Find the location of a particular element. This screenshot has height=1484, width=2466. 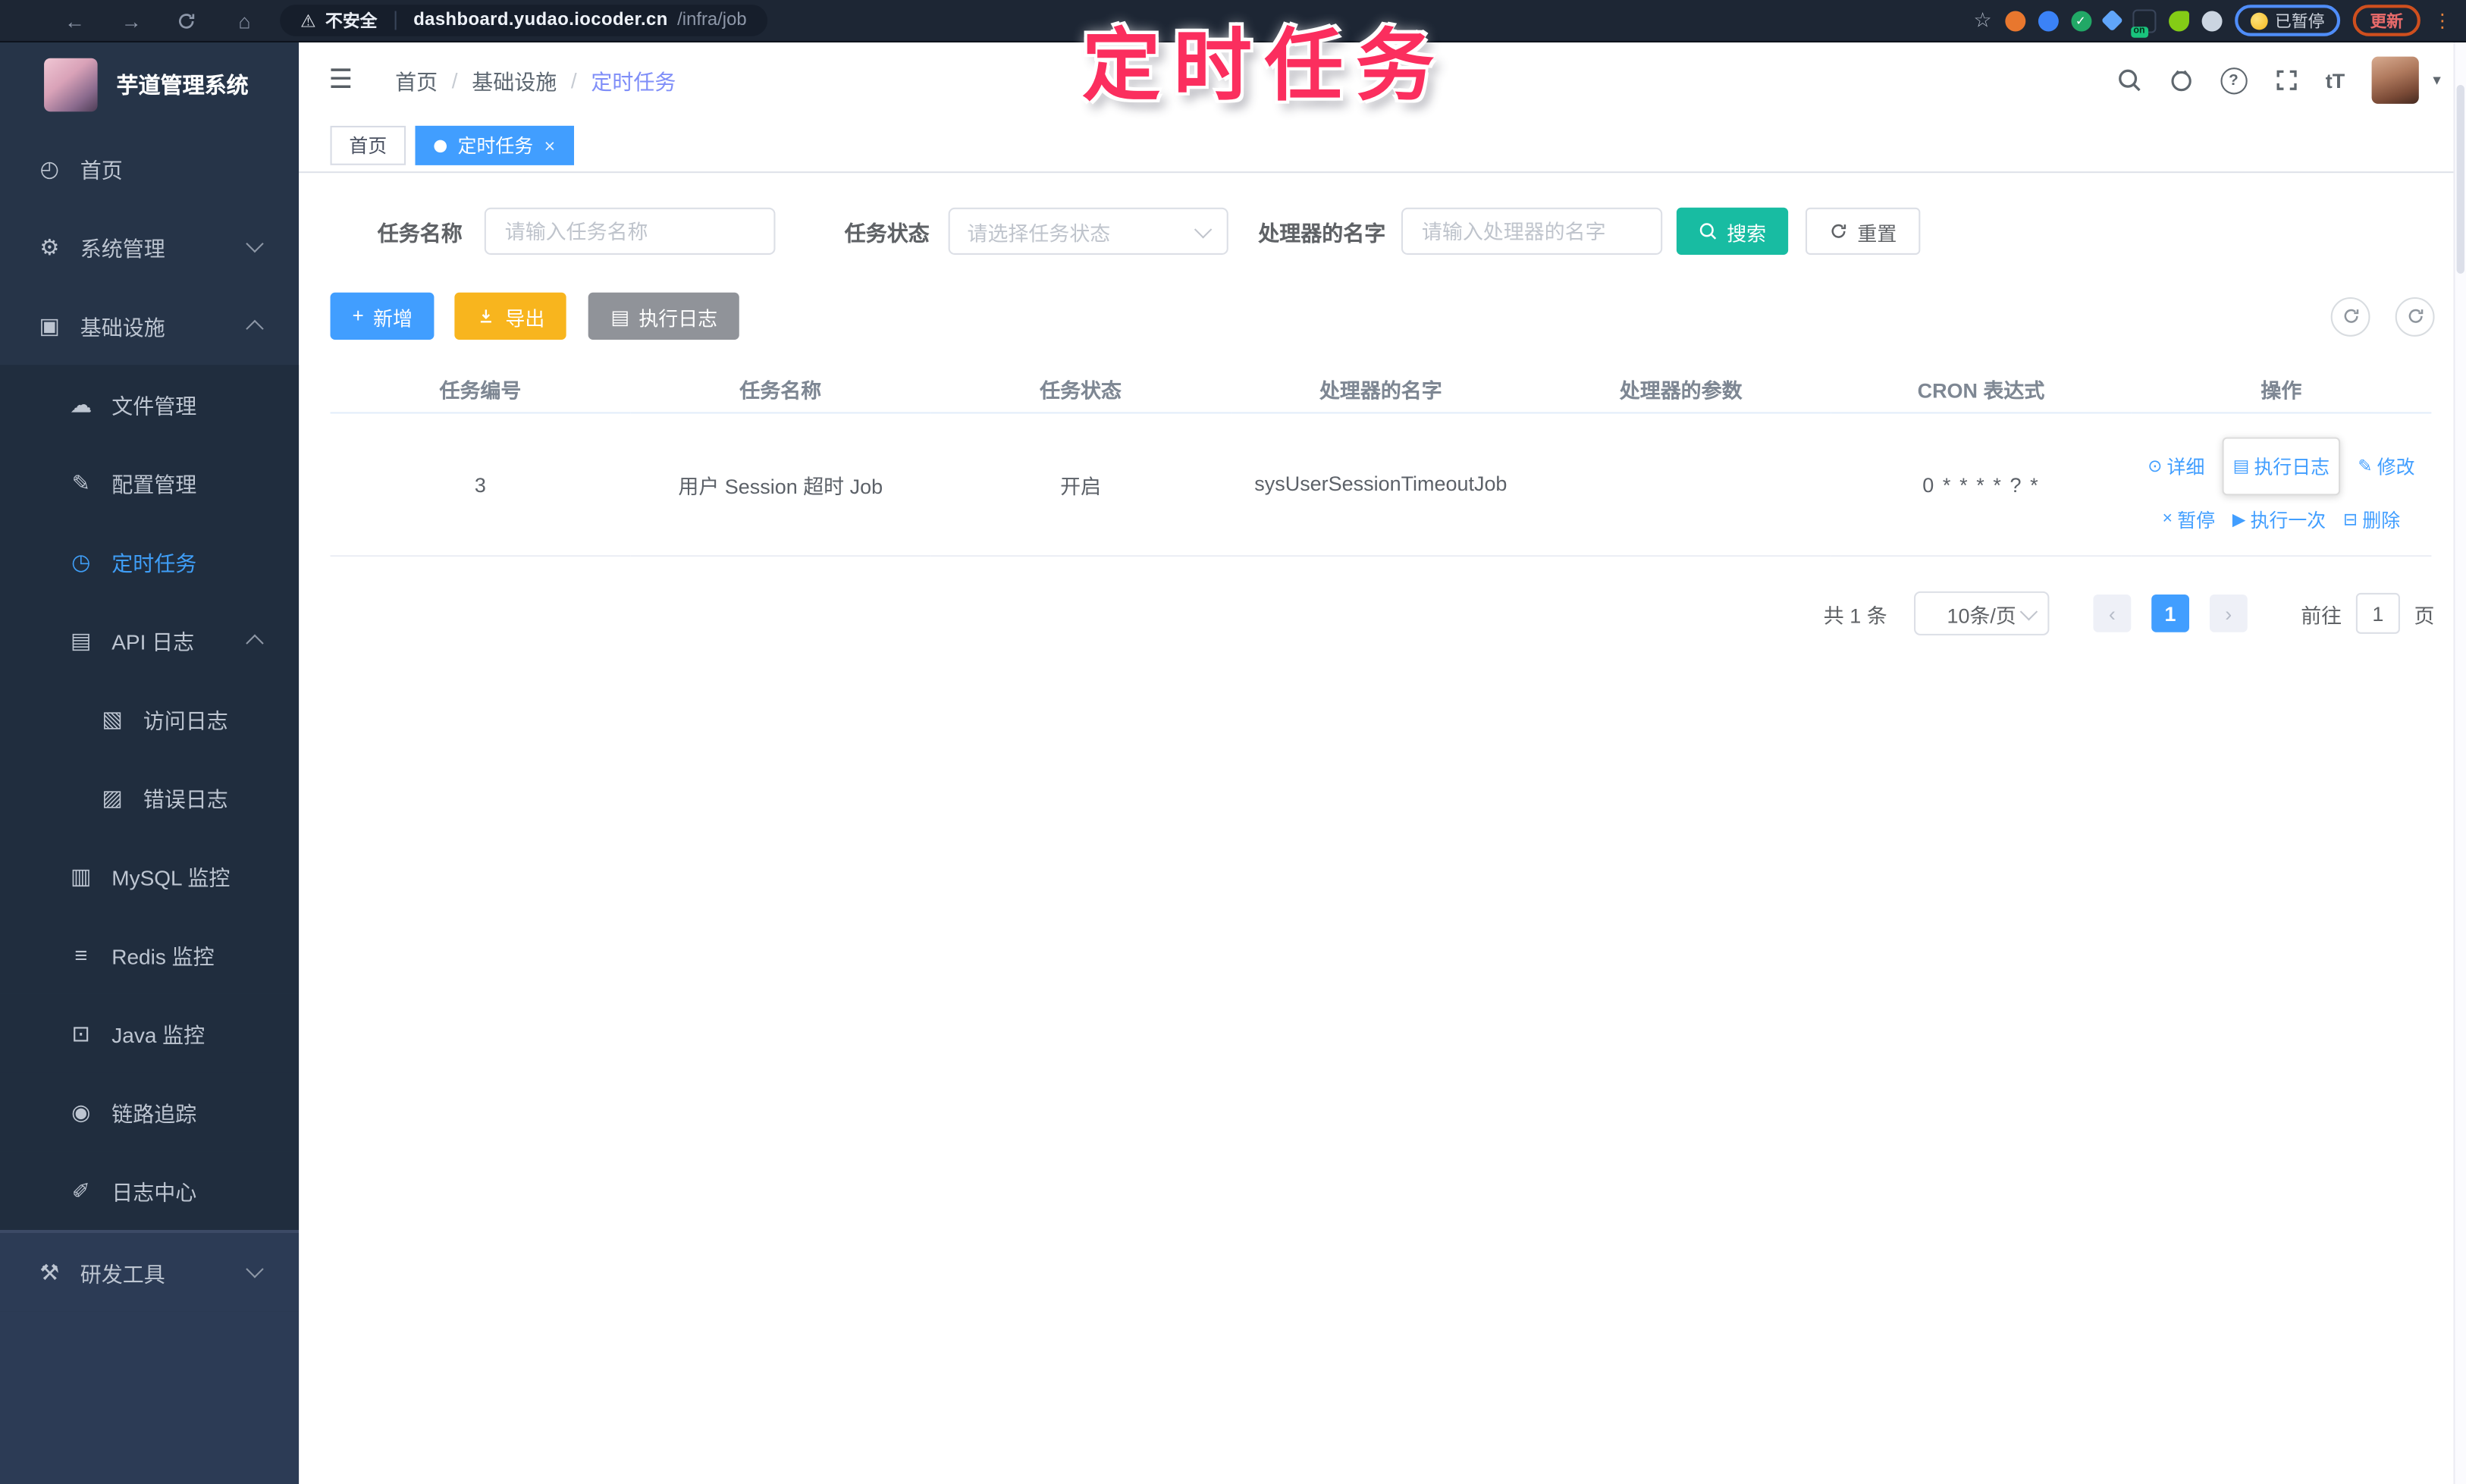

sidebar-item-error-logs: ▨ 错误日志 is located at coordinates (150, 797).